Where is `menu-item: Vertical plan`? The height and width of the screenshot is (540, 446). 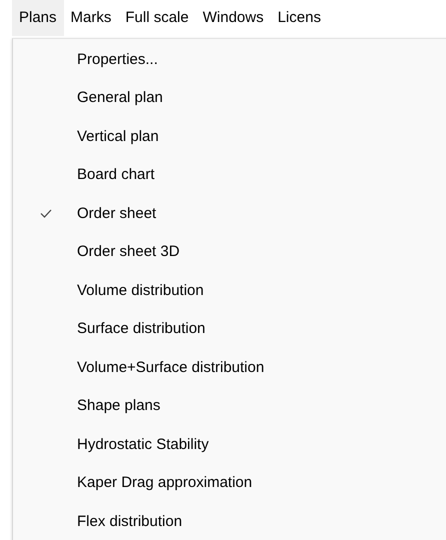 menu-item: Vertical plan is located at coordinates (118, 136).